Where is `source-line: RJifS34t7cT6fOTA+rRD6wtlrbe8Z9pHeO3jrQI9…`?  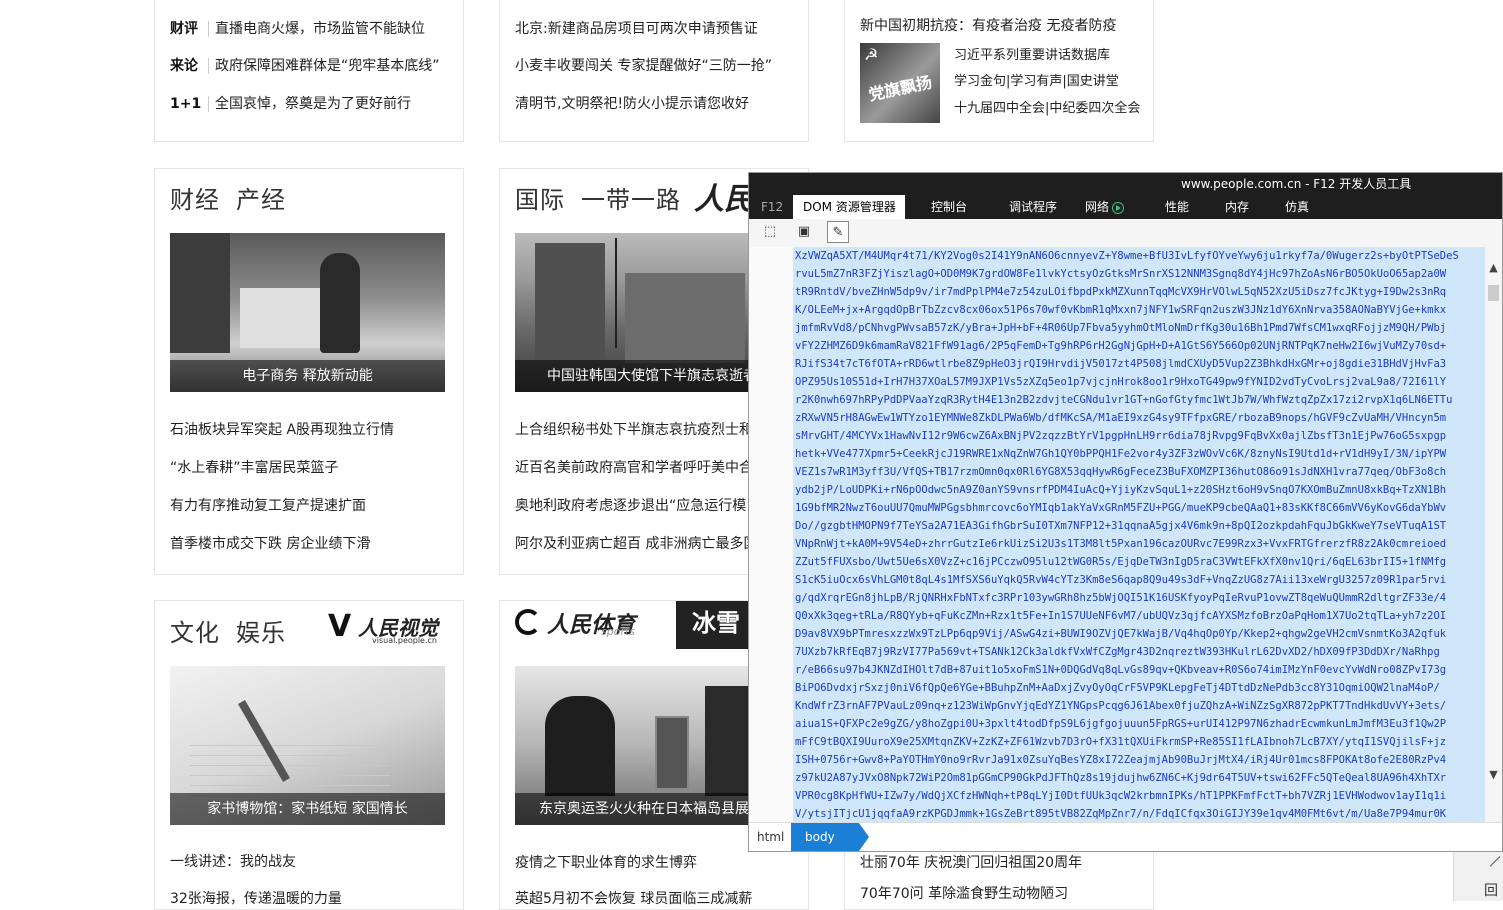
source-line: RJifS34t7cT6fOTA+rRD6wtlrbe8Z9pHeO3jrQI9… is located at coordinates (1139, 364).